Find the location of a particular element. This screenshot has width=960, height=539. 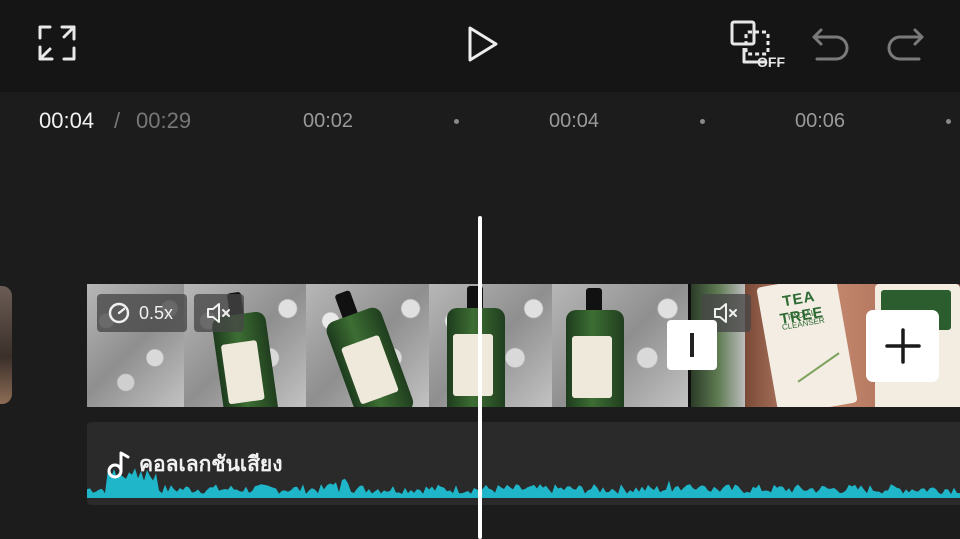

add-clip-button is located at coordinates (902, 346).